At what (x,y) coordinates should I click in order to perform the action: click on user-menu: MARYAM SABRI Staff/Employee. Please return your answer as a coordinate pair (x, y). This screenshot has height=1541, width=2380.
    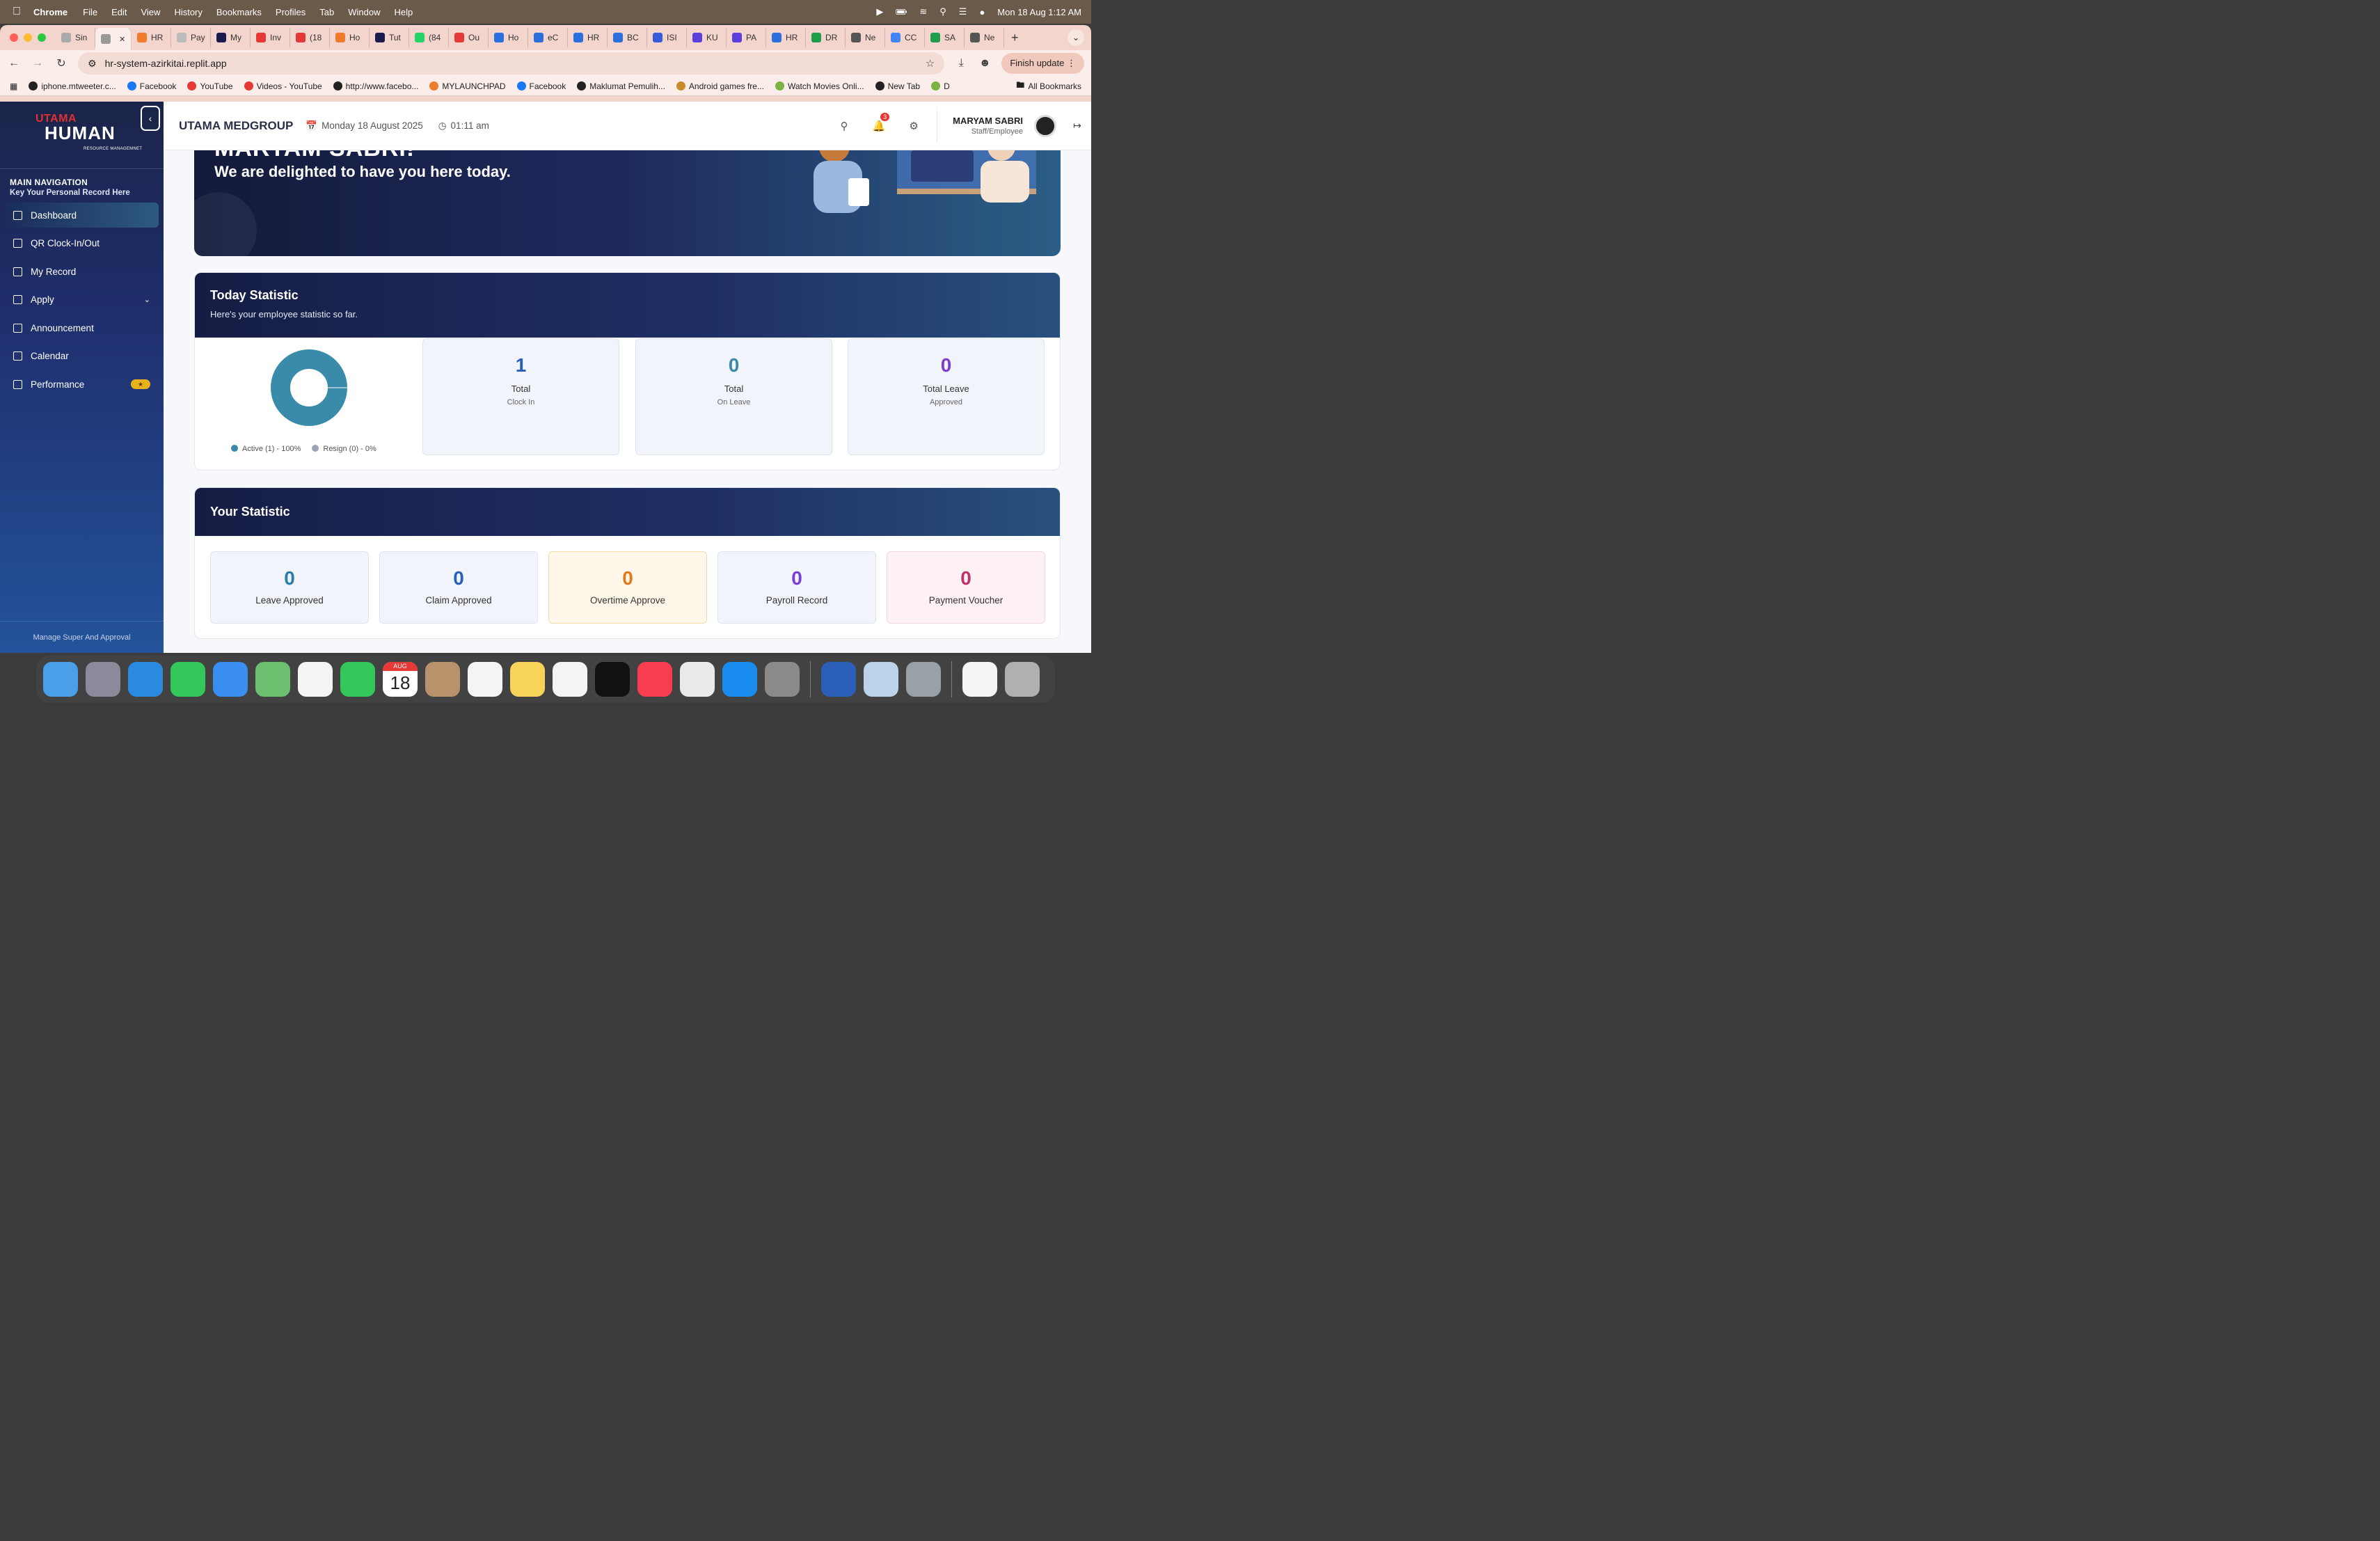
    Looking at the image, I should click on (1000, 125).